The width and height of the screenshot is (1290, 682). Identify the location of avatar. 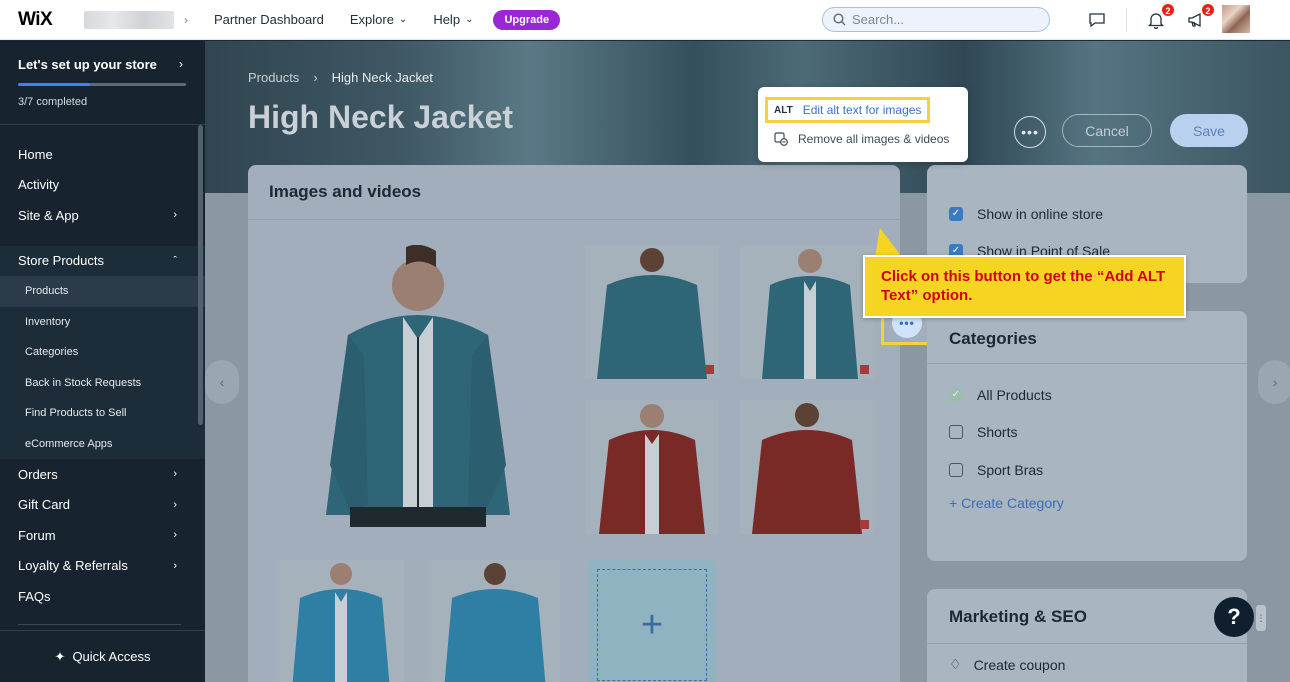
(1236, 19).